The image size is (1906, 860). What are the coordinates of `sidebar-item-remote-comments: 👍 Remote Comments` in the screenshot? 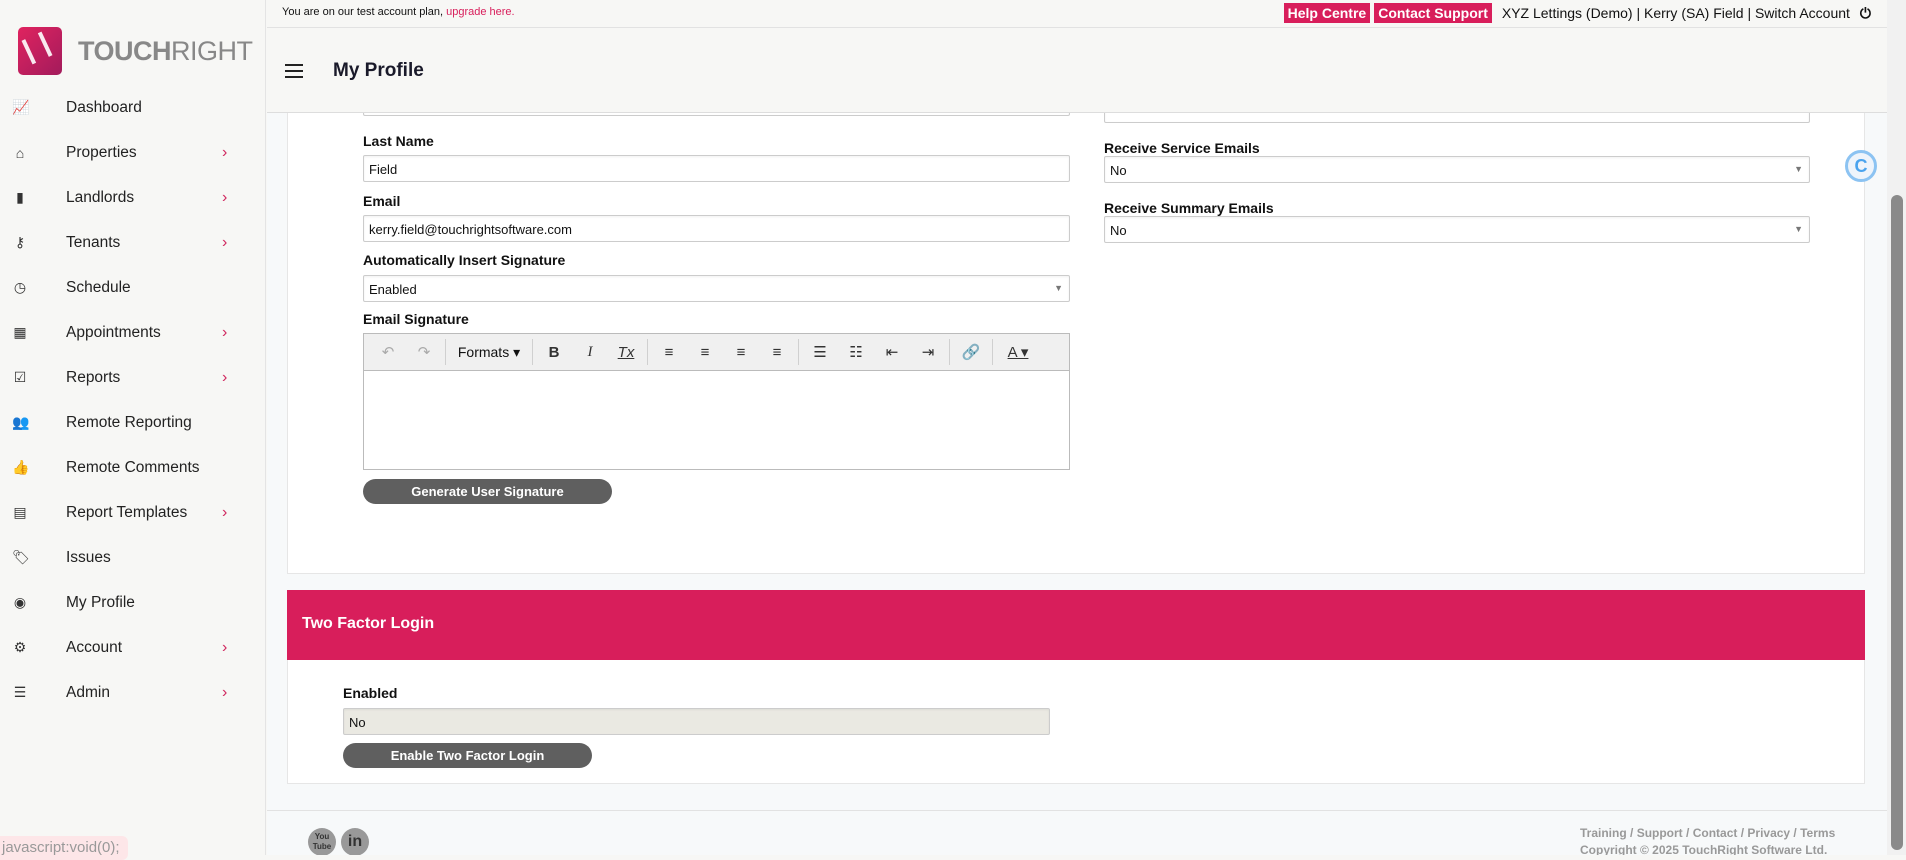 It's located at (133, 467).